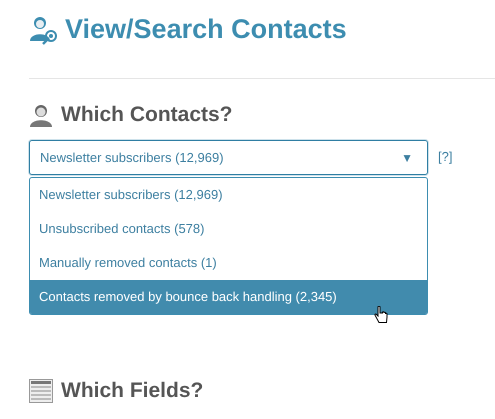 The height and width of the screenshot is (419, 495). I want to click on dropdown-option: Newsletter subscribers (12,969), so click(228, 195).